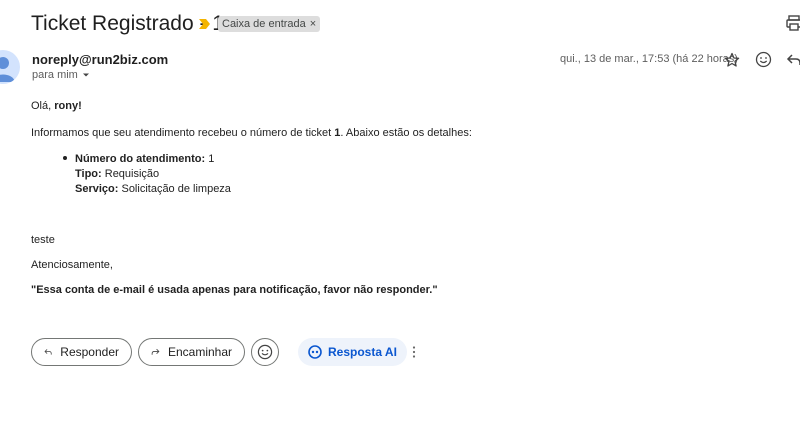 The image size is (800, 442). Describe the element at coordinates (264, 24) in the screenshot. I see `inbox-label-text: Caixa de entrada` at that location.